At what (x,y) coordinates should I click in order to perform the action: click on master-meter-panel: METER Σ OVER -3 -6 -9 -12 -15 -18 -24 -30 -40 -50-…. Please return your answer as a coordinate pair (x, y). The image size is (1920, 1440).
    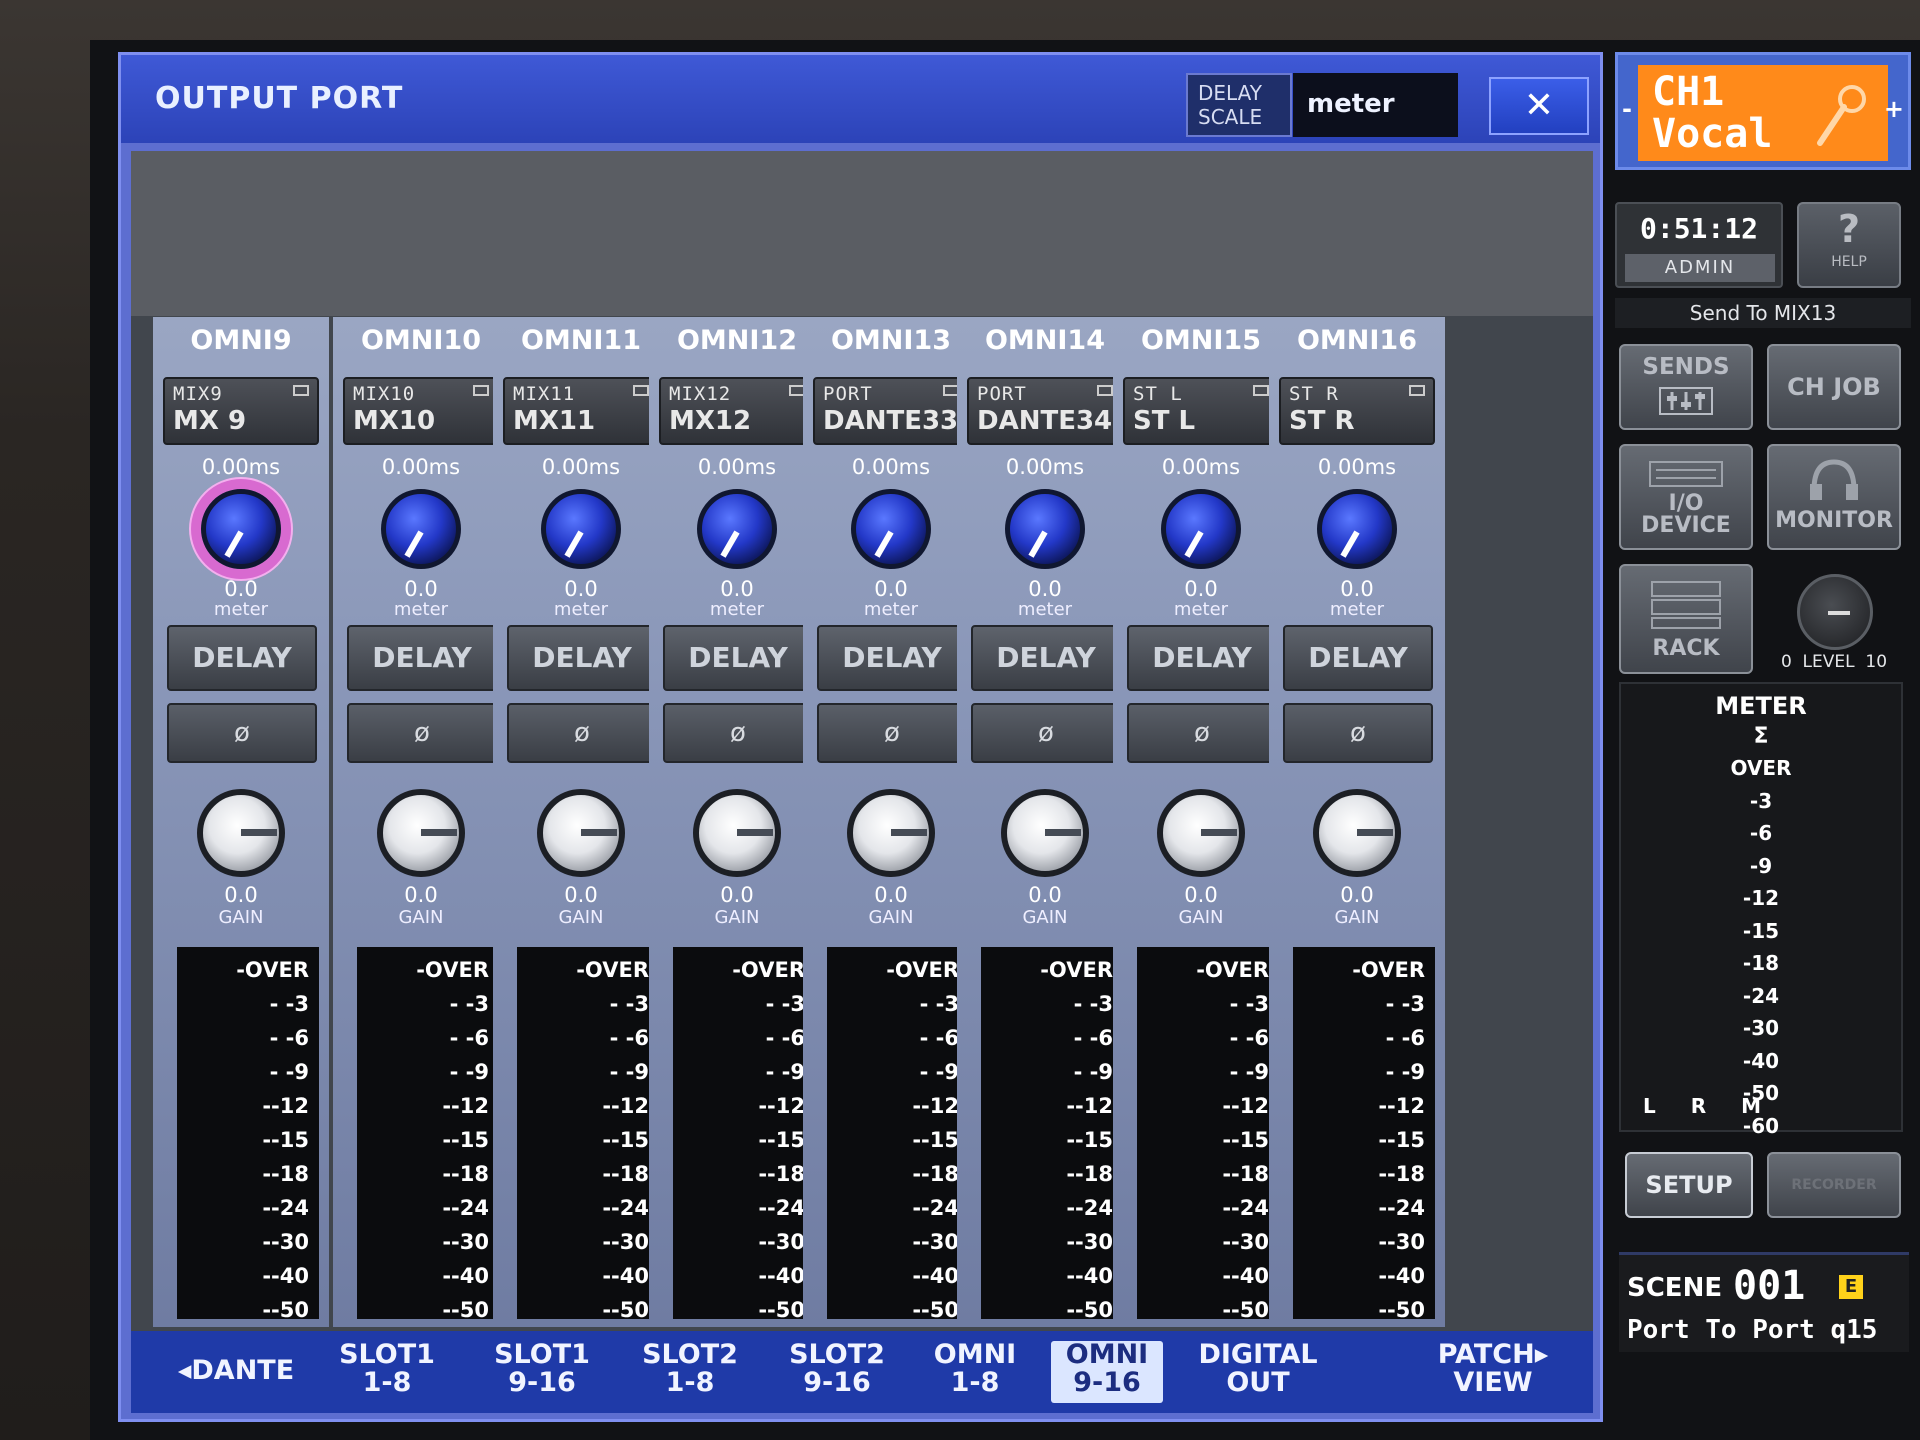
    Looking at the image, I should click on (1761, 910).